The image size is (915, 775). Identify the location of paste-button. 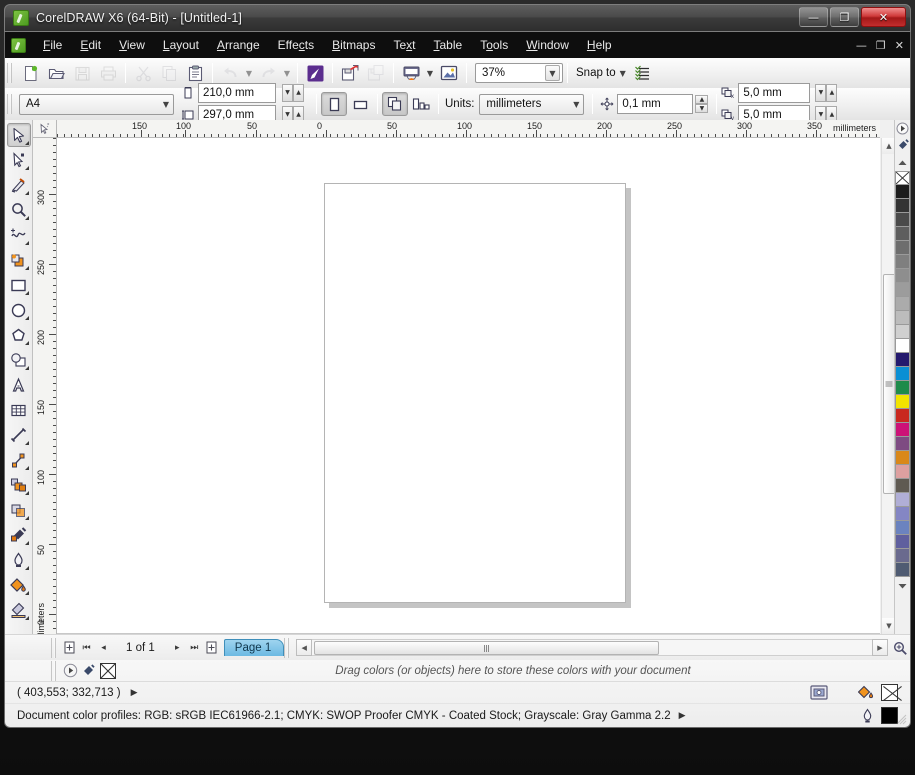
(195, 73).